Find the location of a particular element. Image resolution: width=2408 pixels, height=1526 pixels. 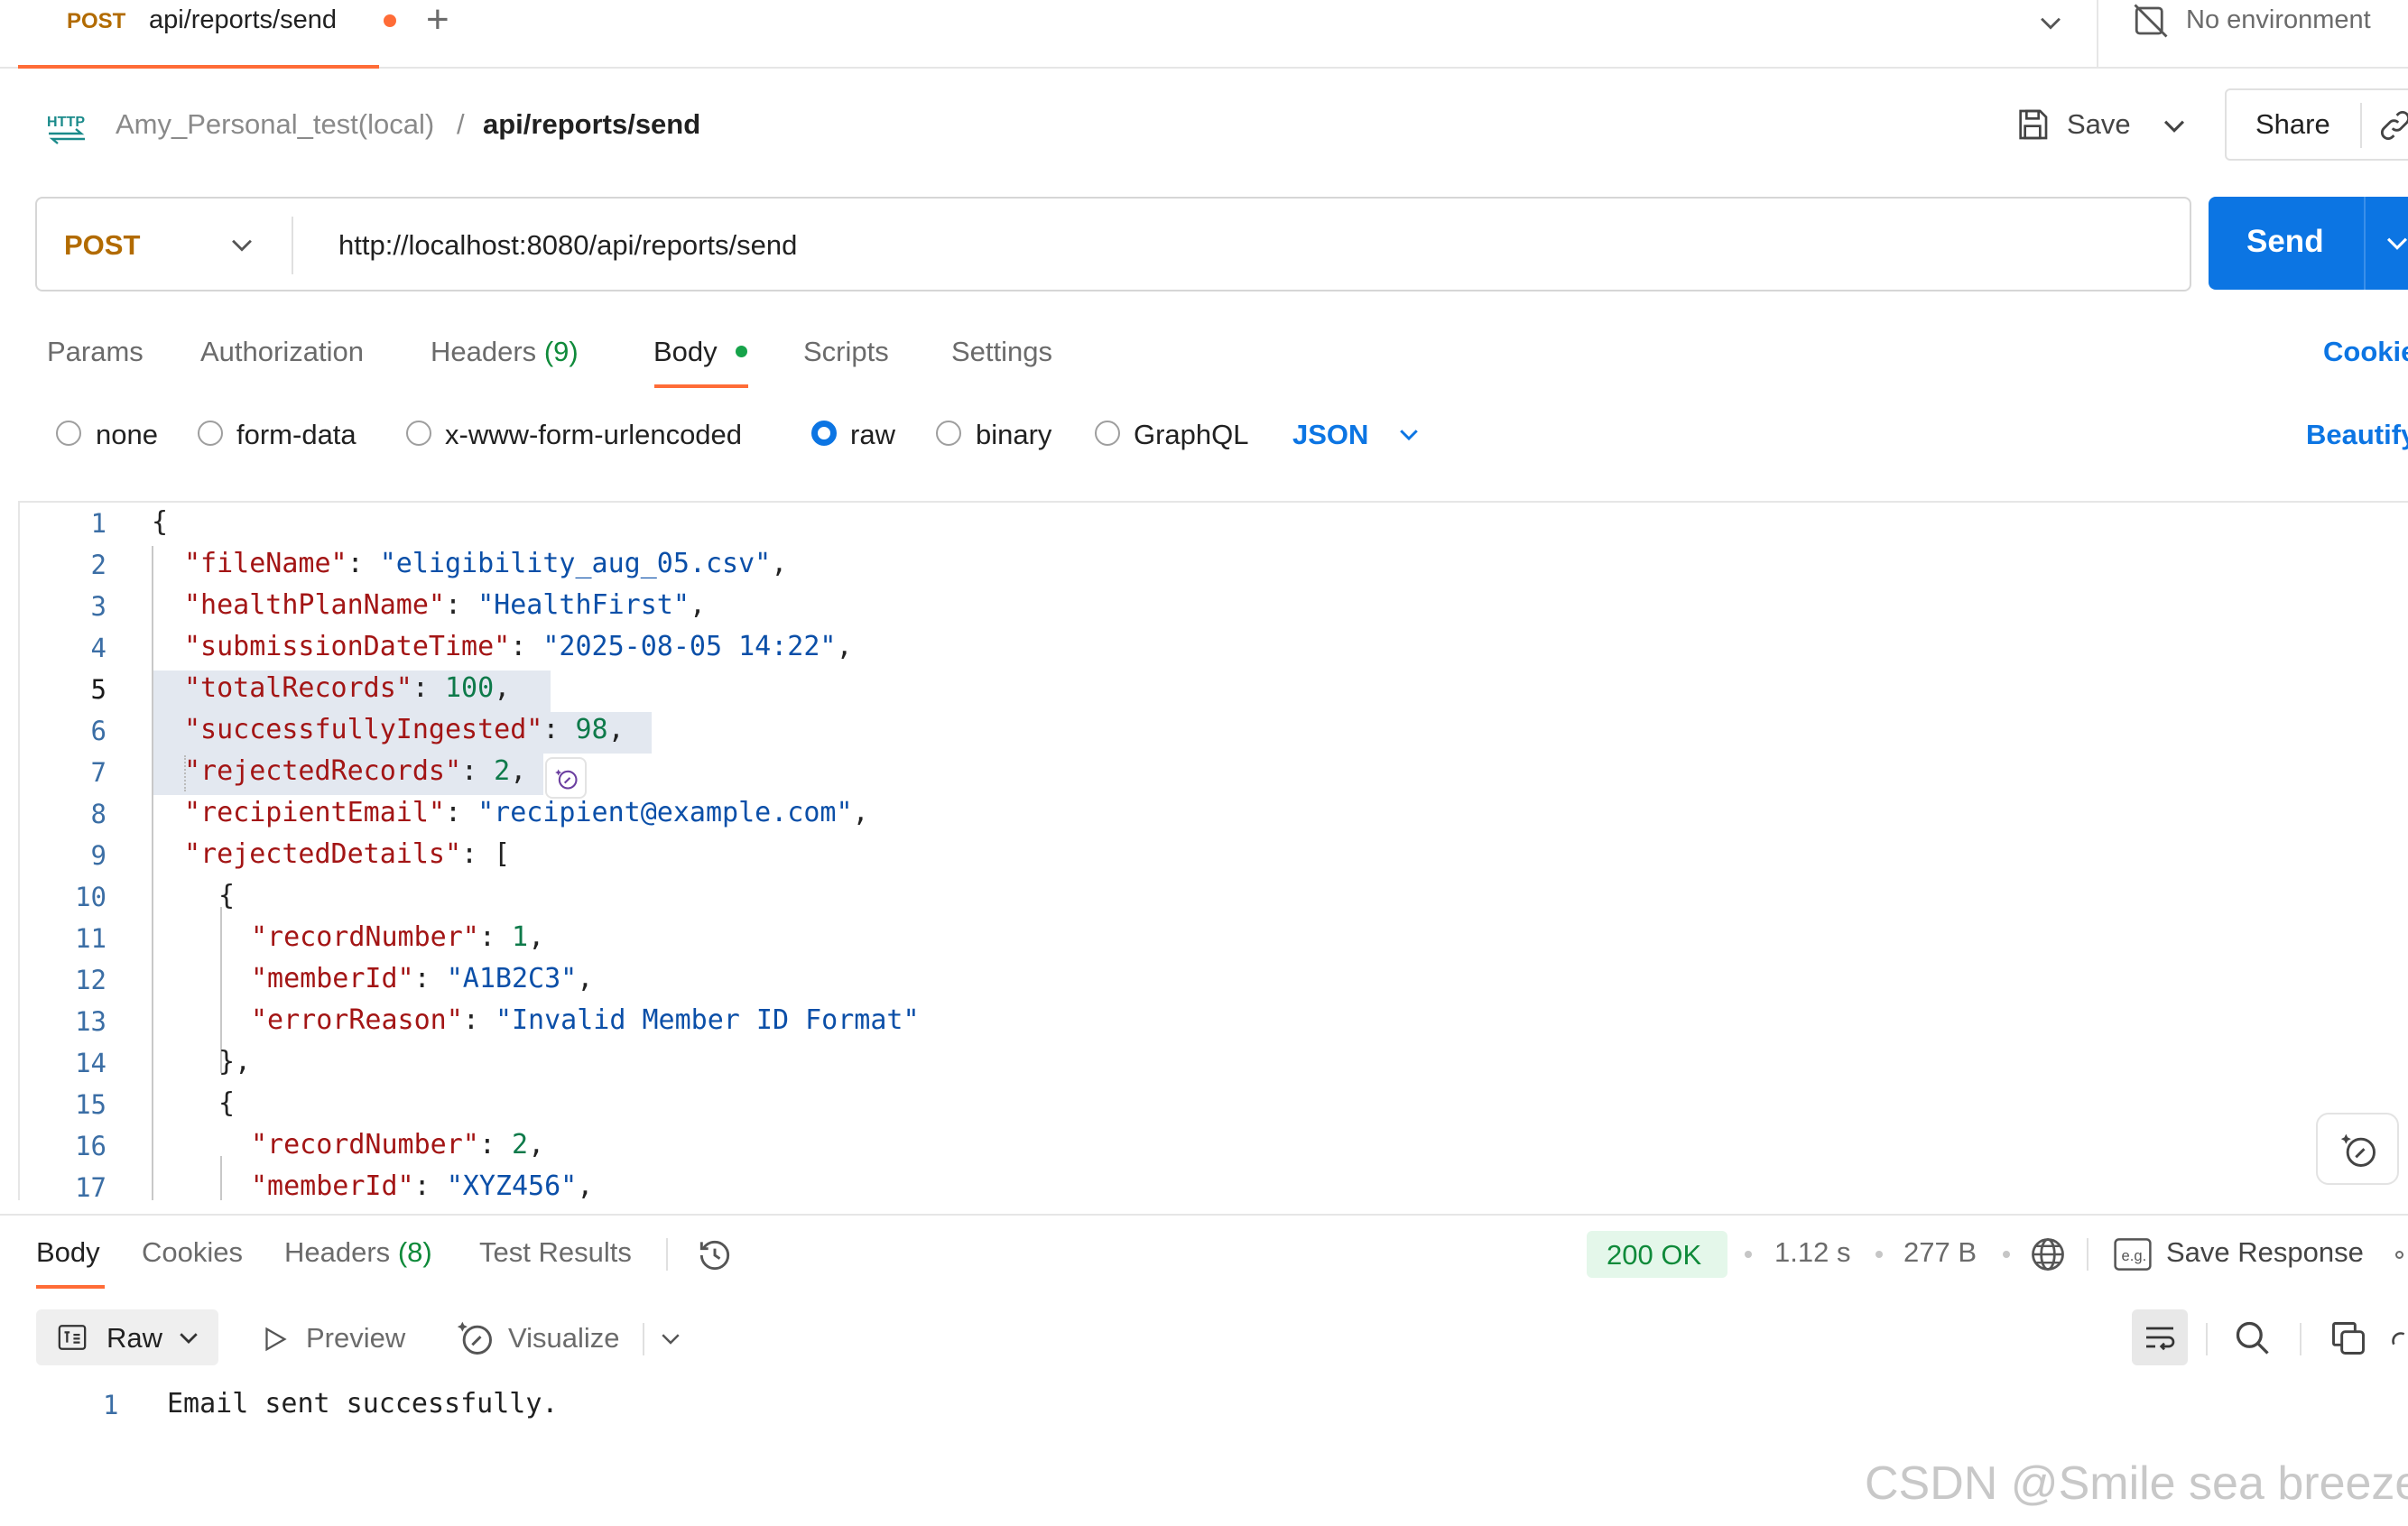

code-line: 1 { is located at coordinates (1214, 523).